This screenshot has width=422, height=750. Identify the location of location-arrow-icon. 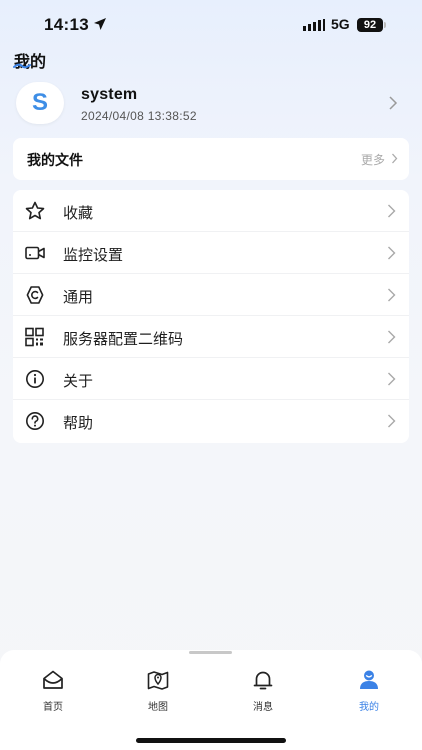
(100, 24).